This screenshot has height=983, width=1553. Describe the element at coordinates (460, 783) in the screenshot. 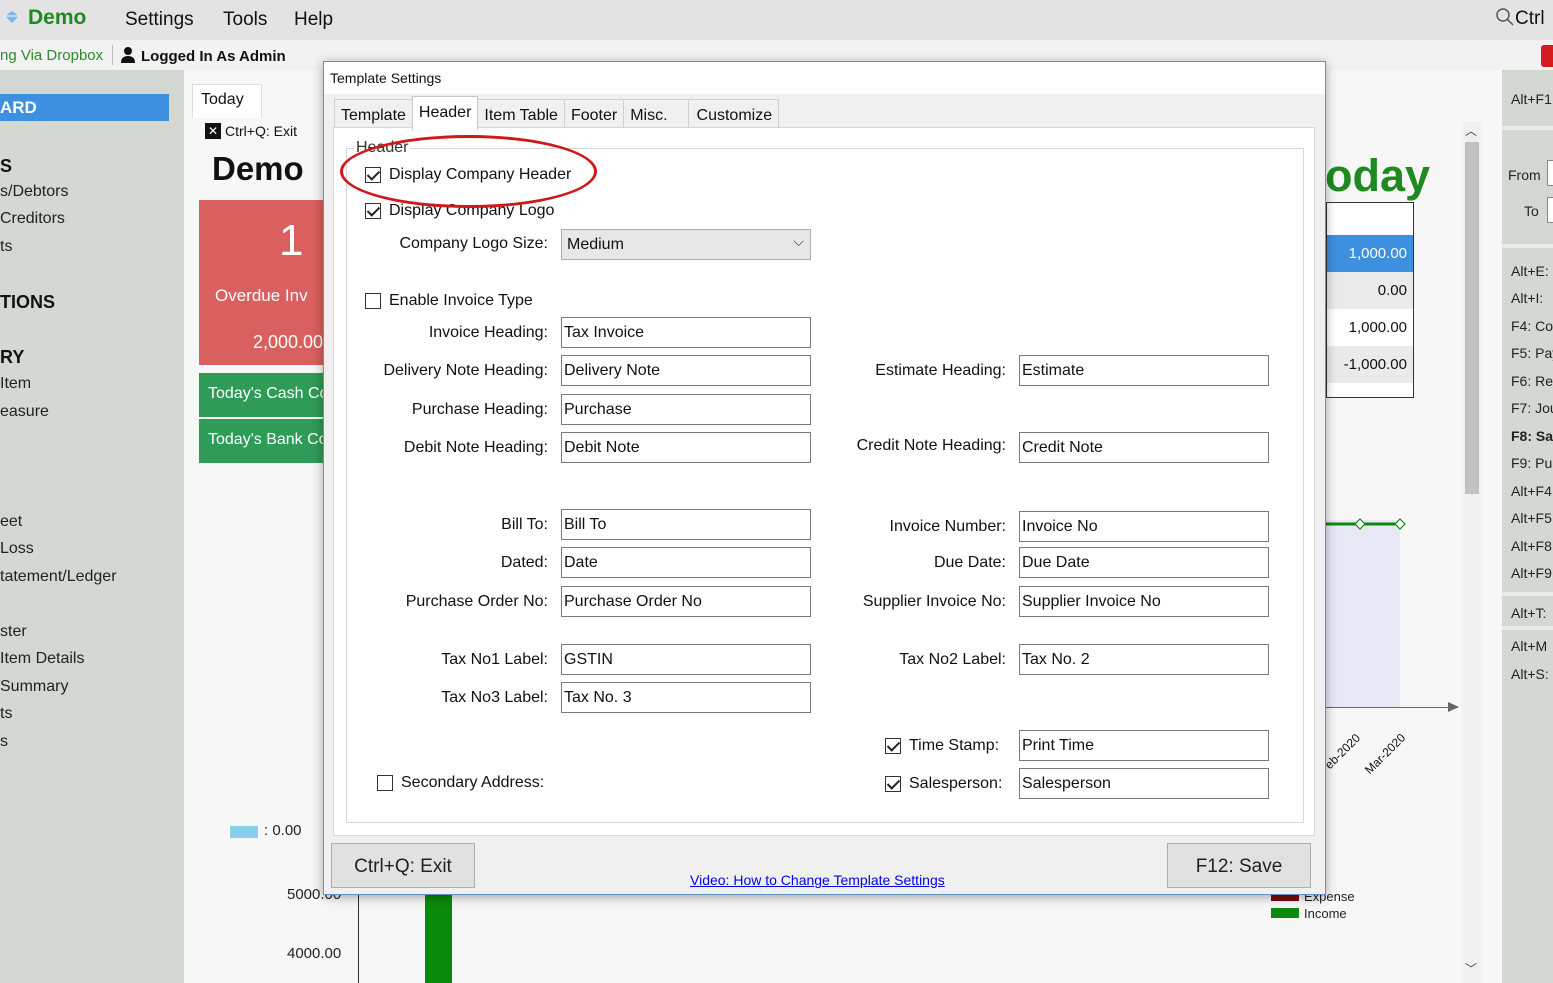

I see `secondary-address-checkbox: Secondary Address:` at that location.